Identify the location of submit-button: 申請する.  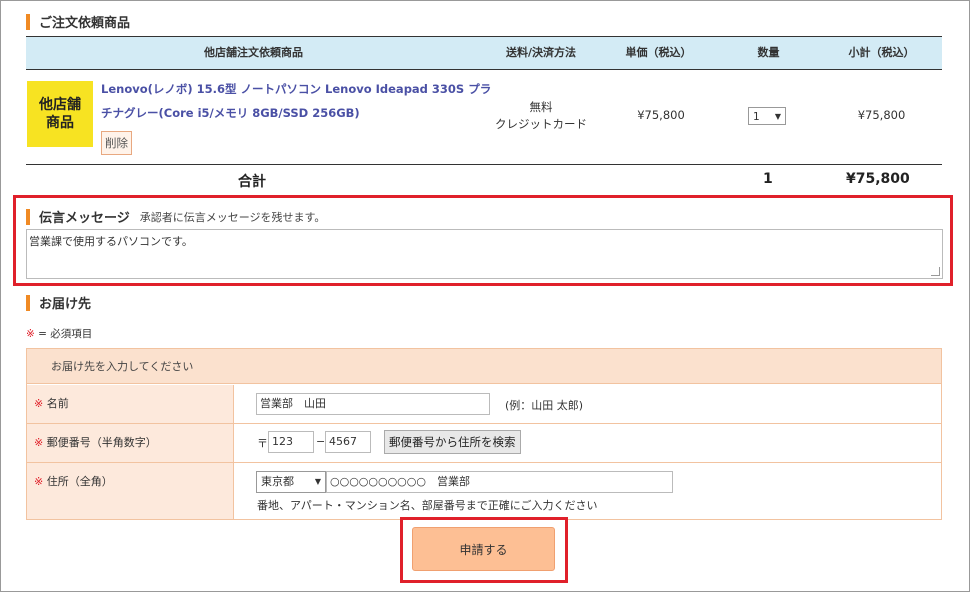
(483, 549).